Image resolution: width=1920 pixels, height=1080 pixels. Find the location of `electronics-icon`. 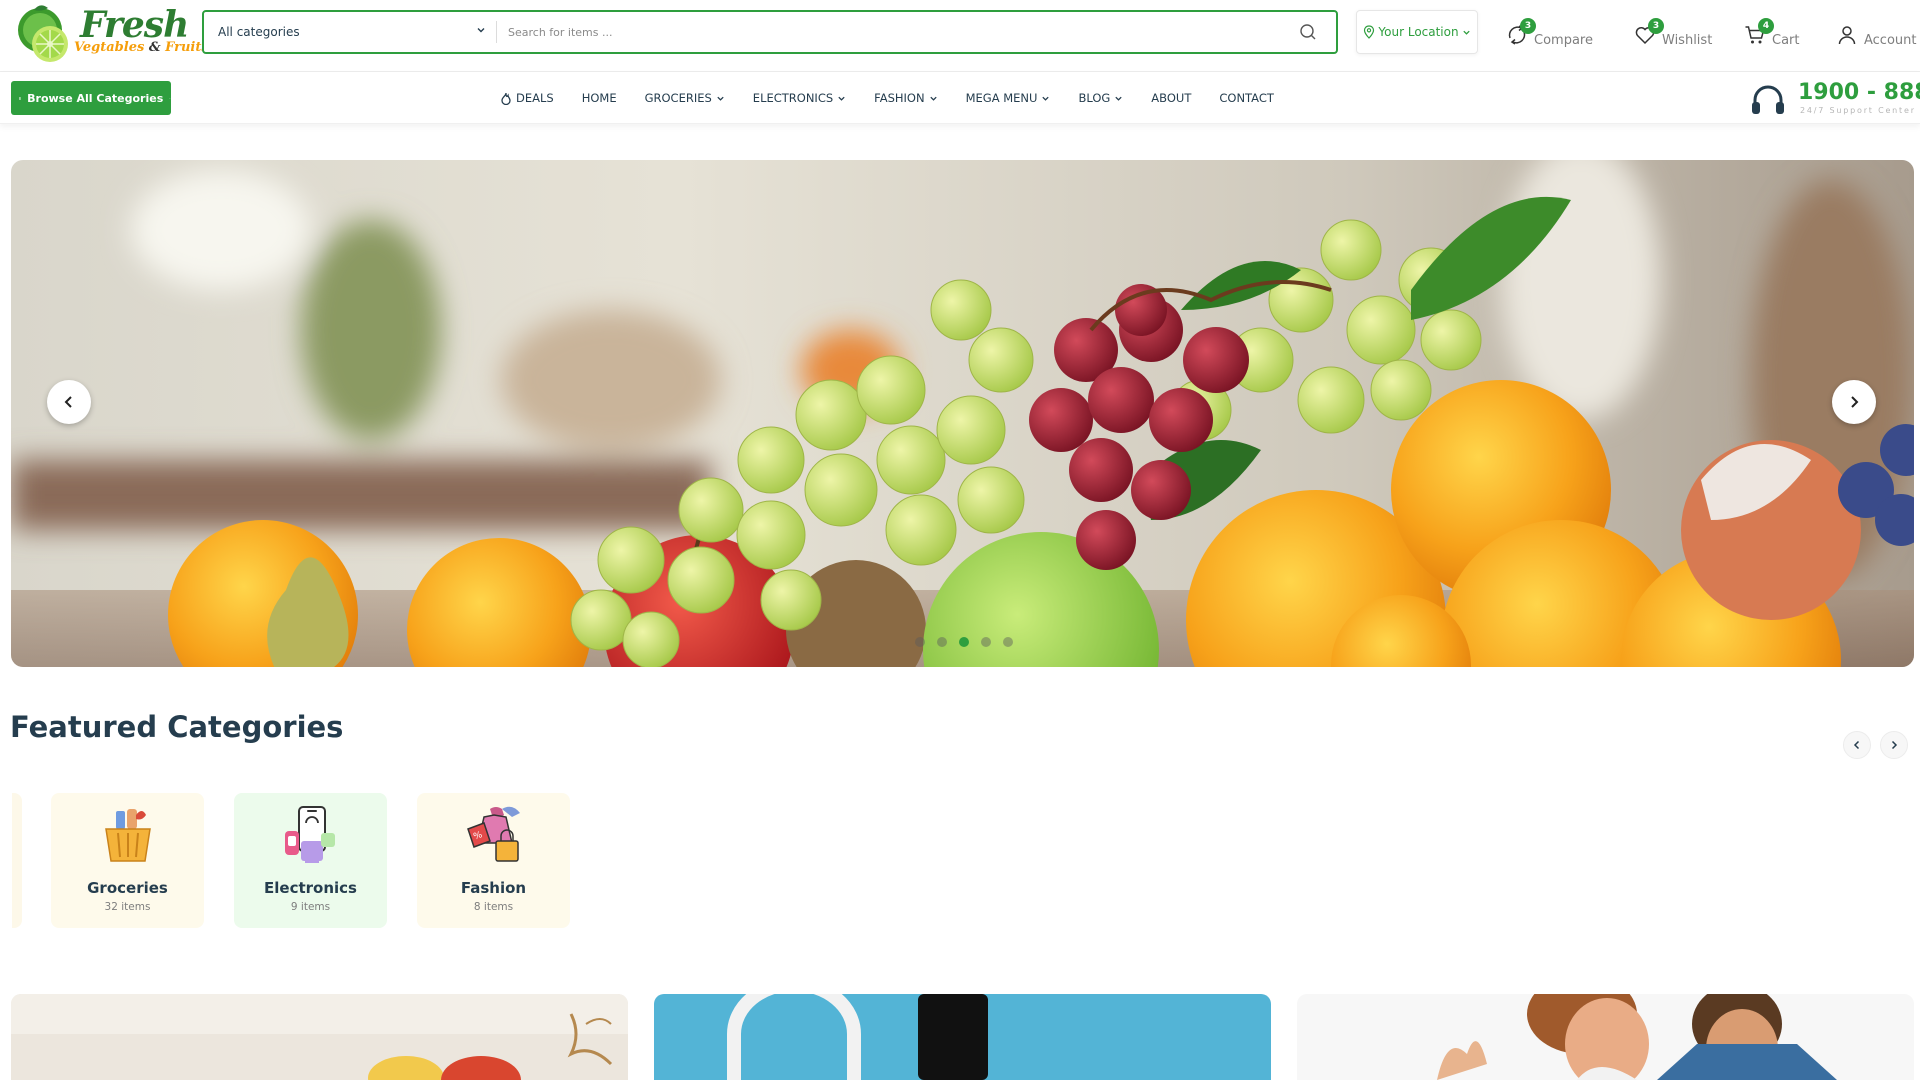

electronics-icon is located at coordinates (309, 834).